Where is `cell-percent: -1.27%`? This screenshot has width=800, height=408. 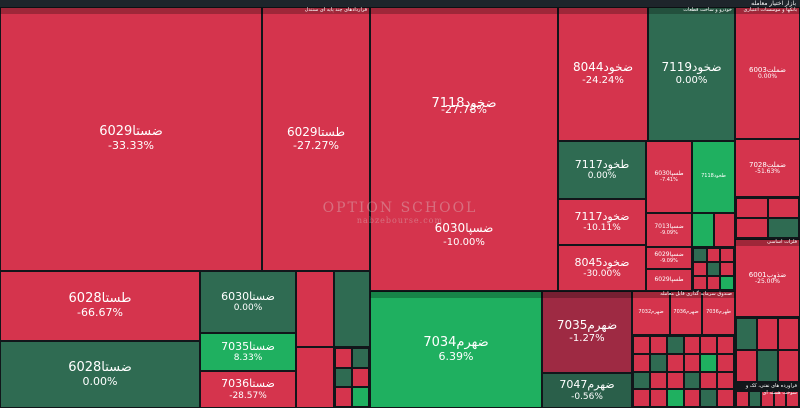
cell-percent: -1.27% is located at coordinates (587, 339).